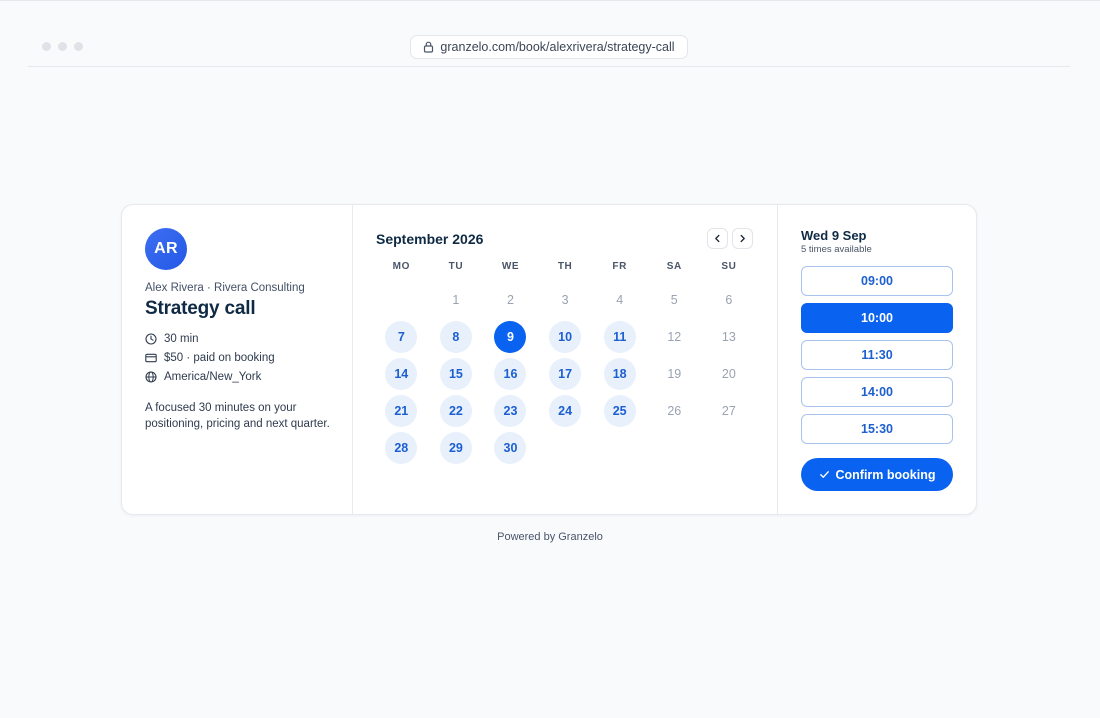 The image size is (1100, 718). What do you see at coordinates (619, 266) in the screenshot?
I see `weekday-label: FR` at bounding box center [619, 266].